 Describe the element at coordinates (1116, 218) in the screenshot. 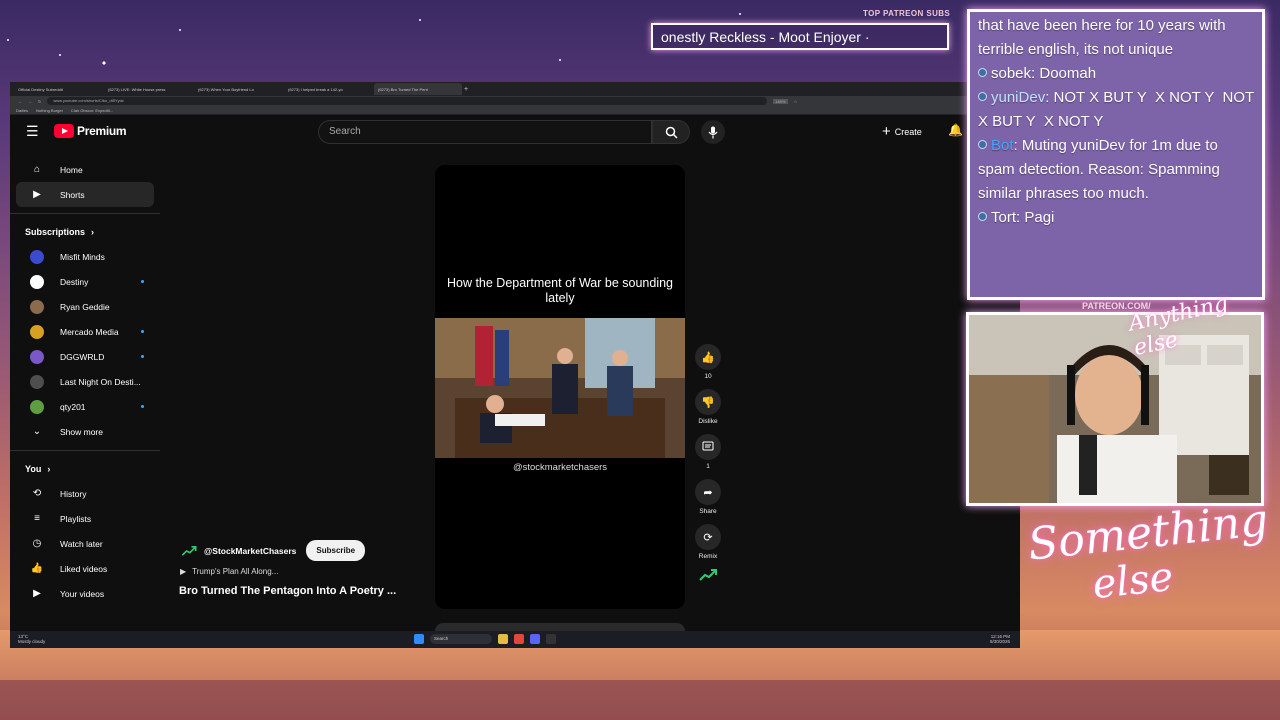

I see `chat-message: Tort: Pagi` at that location.